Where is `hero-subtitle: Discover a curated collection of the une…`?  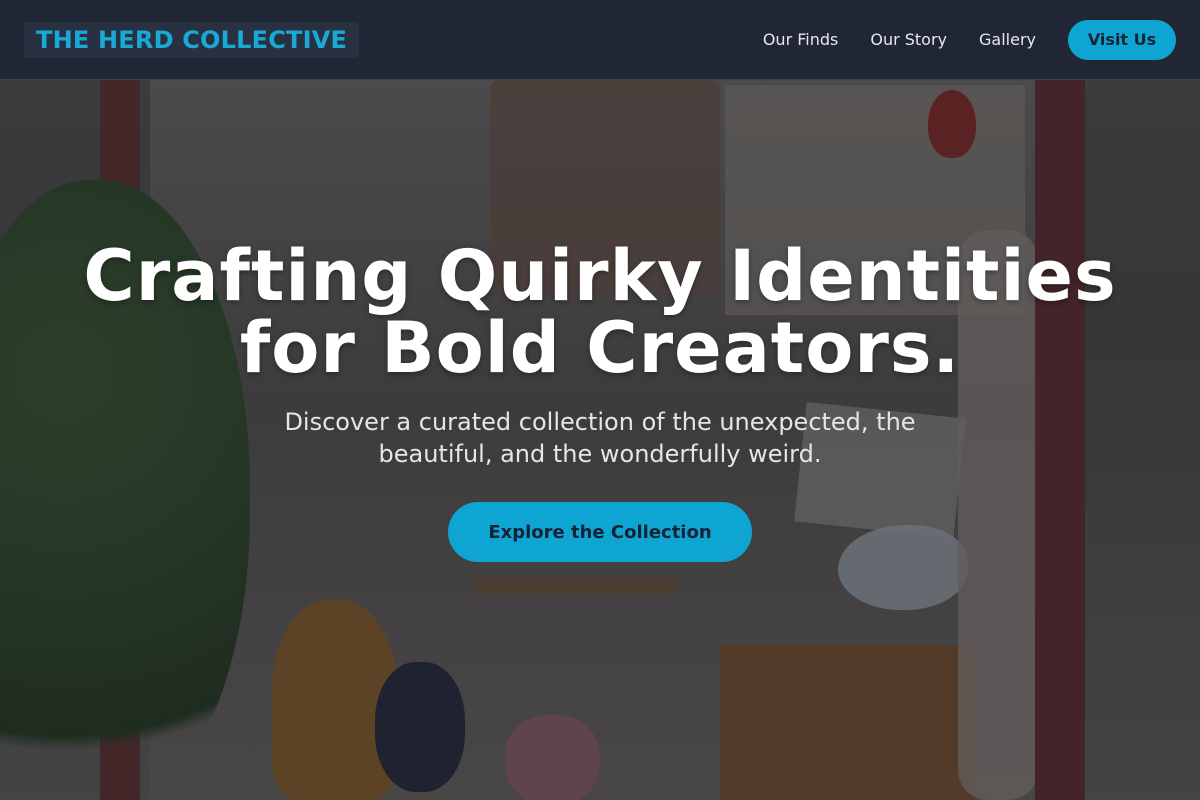
hero-subtitle: Discover a curated collection of the une… is located at coordinates (600, 438).